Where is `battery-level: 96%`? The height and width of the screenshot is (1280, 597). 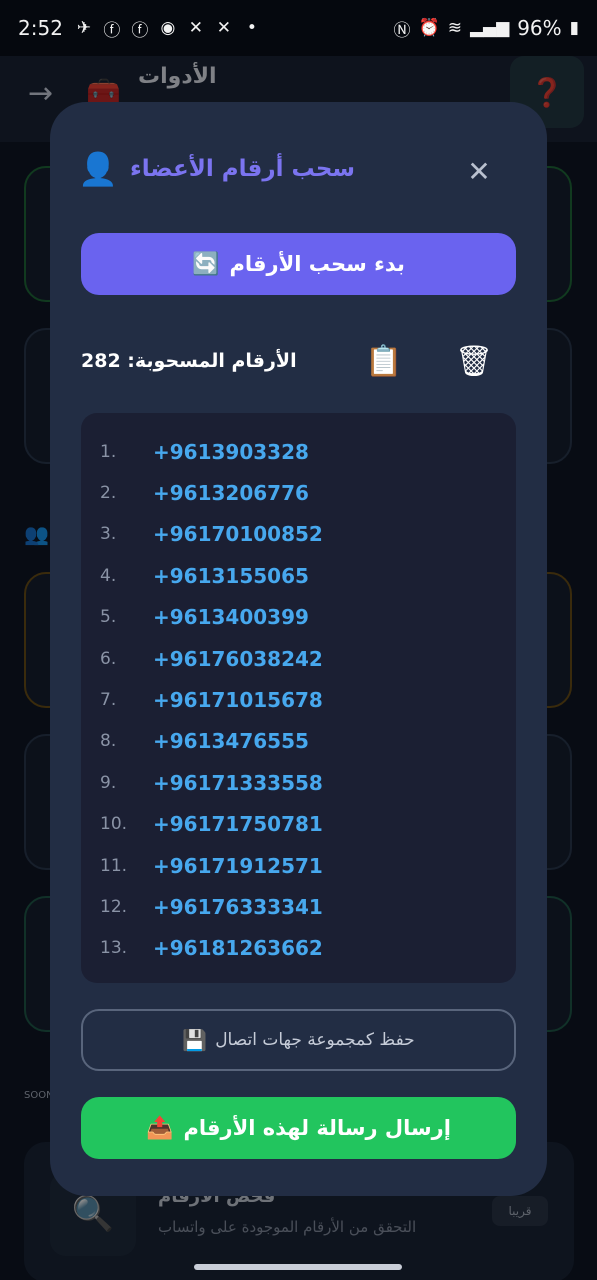 battery-level: 96% is located at coordinates (539, 28).